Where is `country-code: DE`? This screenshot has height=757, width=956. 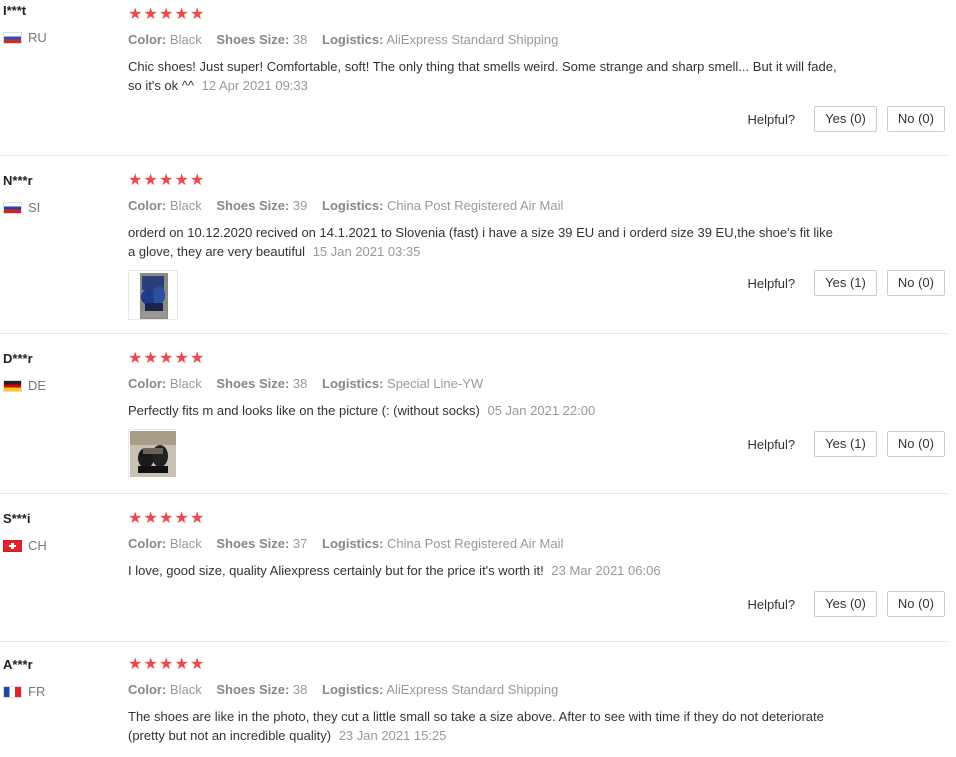 country-code: DE is located at coordinates (37, 385).